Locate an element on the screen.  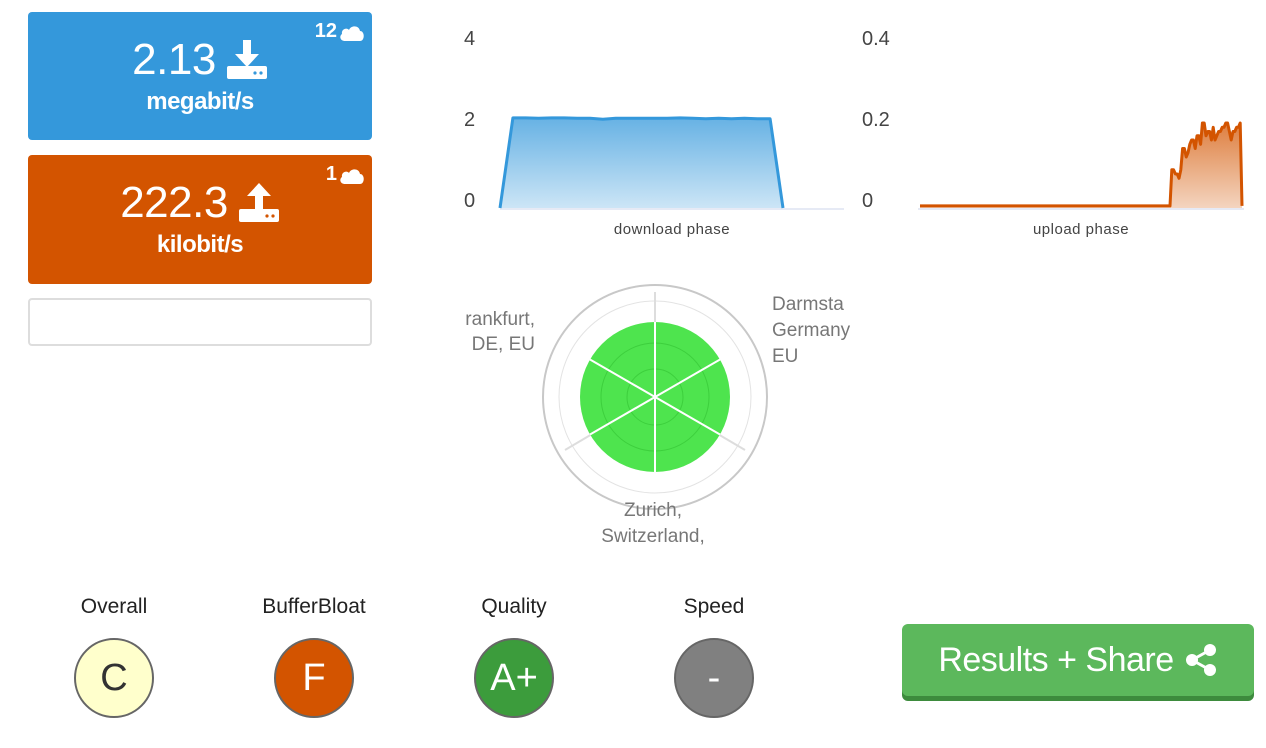
grade-quality: Quality A+ is located at coordinates (514, 656).